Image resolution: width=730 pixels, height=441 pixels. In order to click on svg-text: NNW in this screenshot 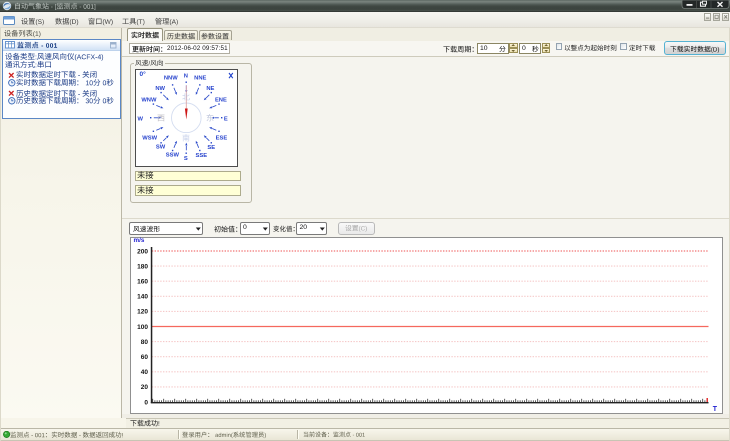, I will do `click(171, 78)`.